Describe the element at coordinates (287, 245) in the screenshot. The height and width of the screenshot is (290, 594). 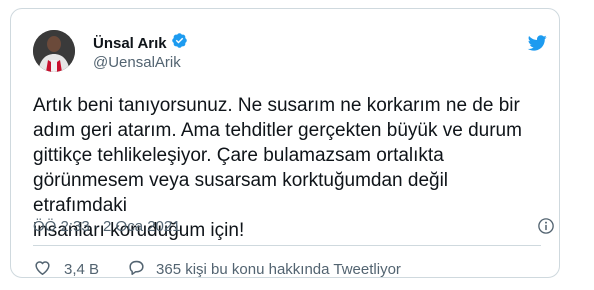
I see `divider` at that location.